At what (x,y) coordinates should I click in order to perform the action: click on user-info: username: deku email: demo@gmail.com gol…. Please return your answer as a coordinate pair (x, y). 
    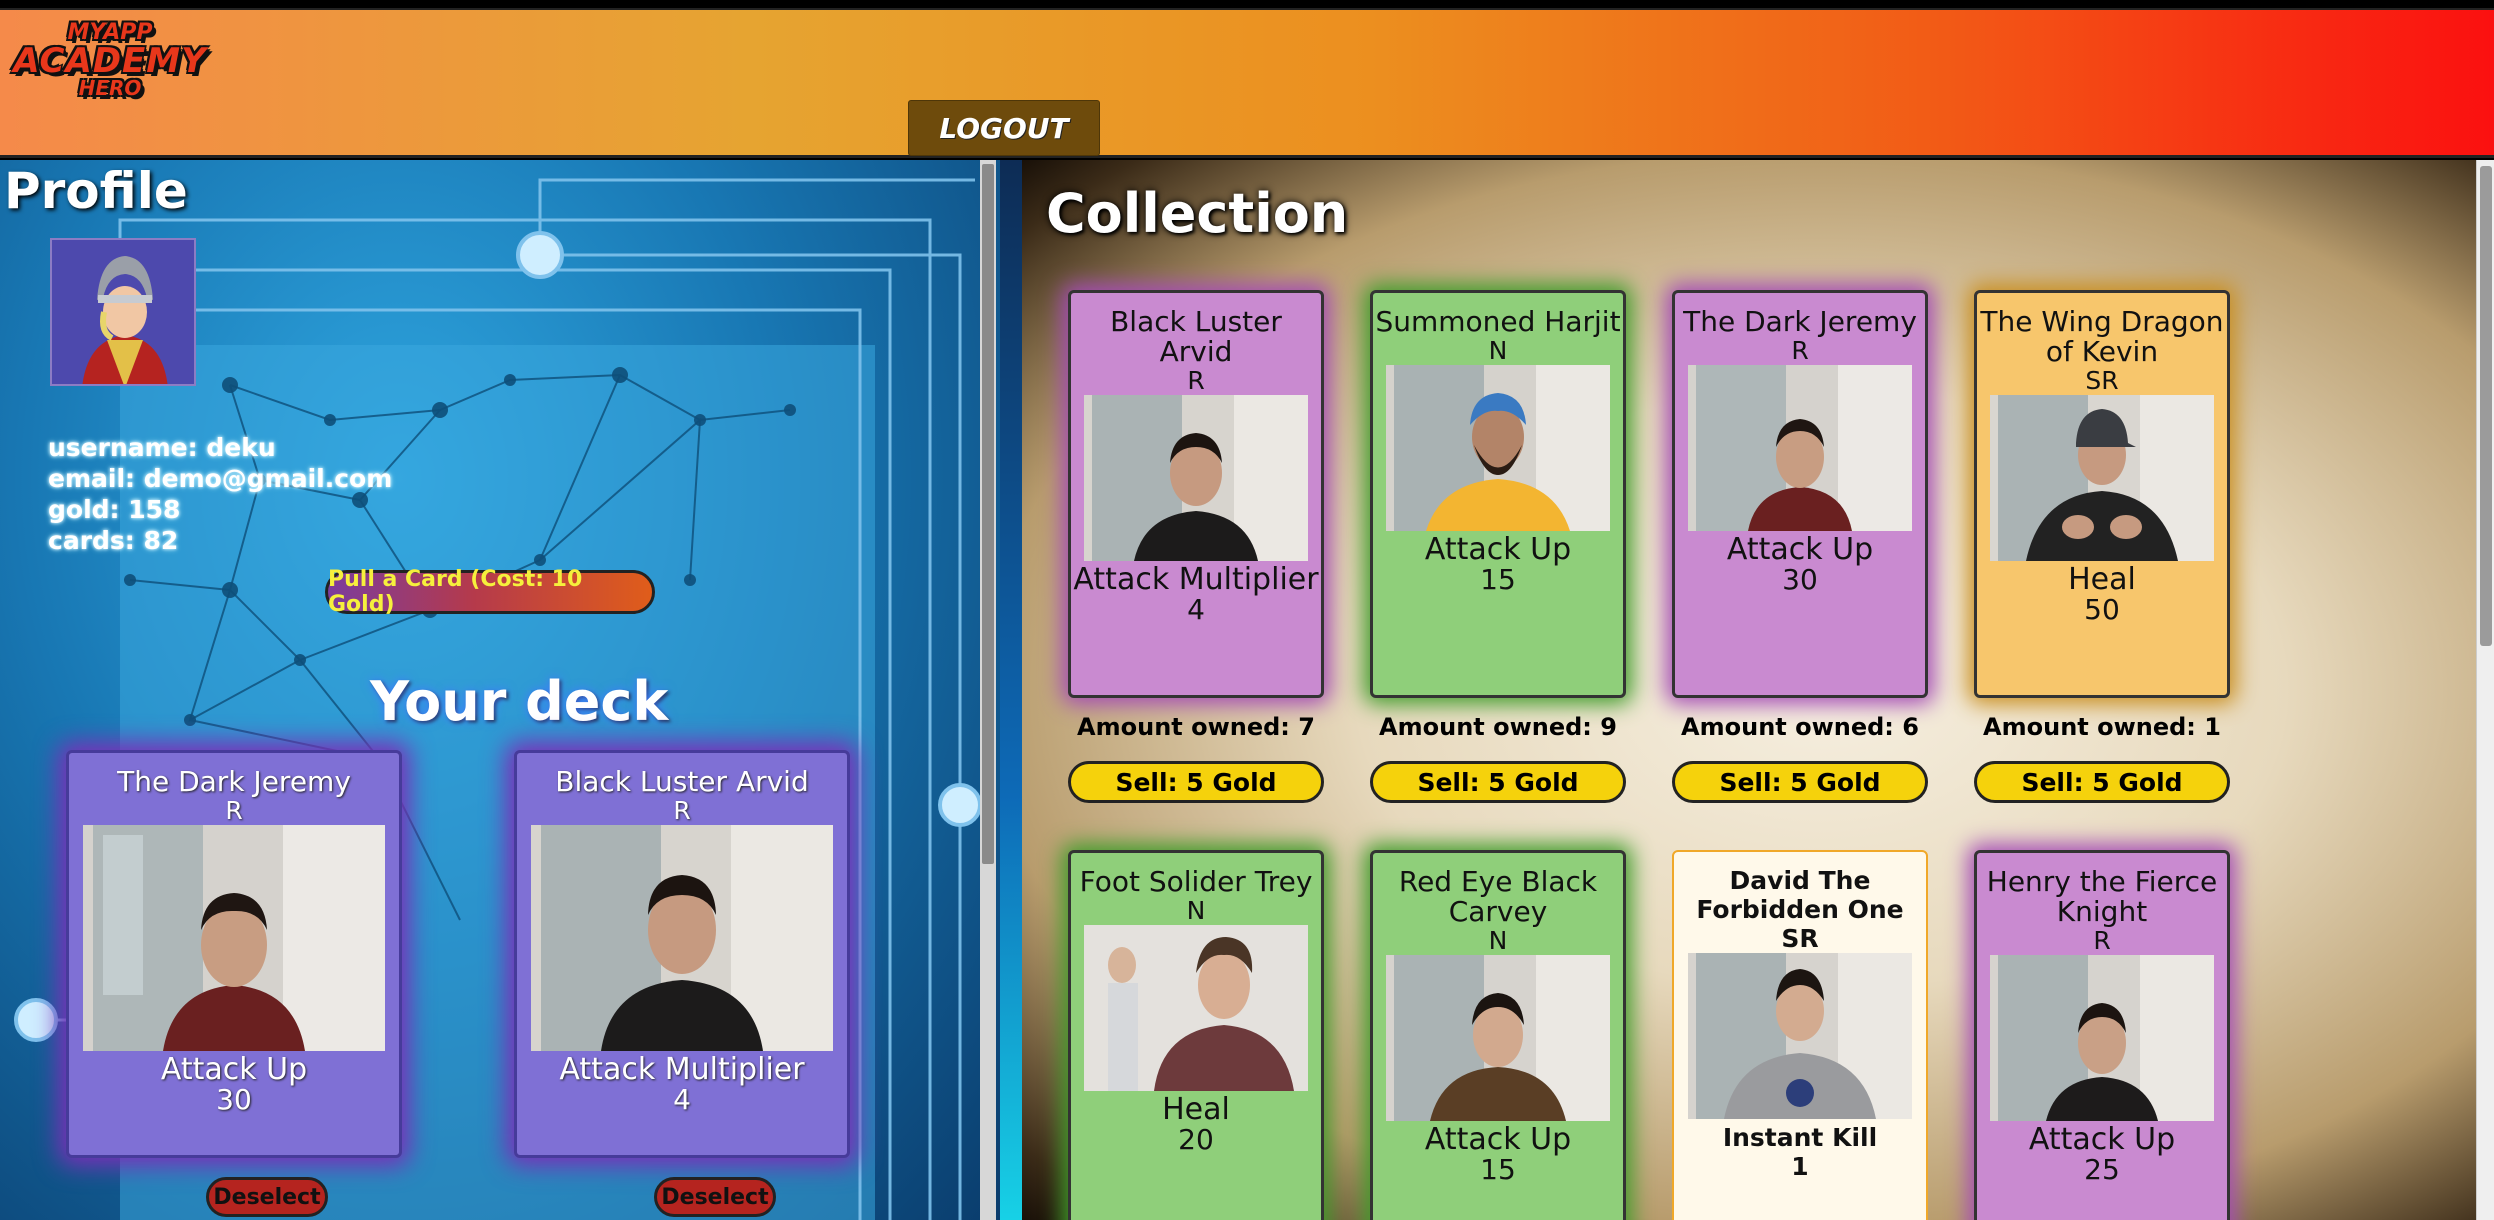
    Looking at the image, I should click on (220, 494).